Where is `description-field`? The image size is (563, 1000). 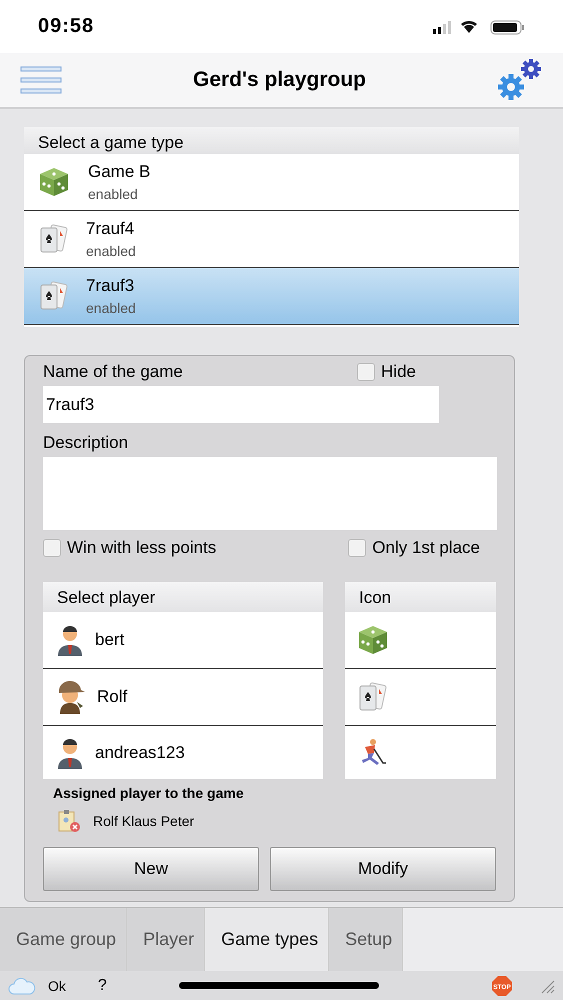 description-field is located at coordinates (270, 493).